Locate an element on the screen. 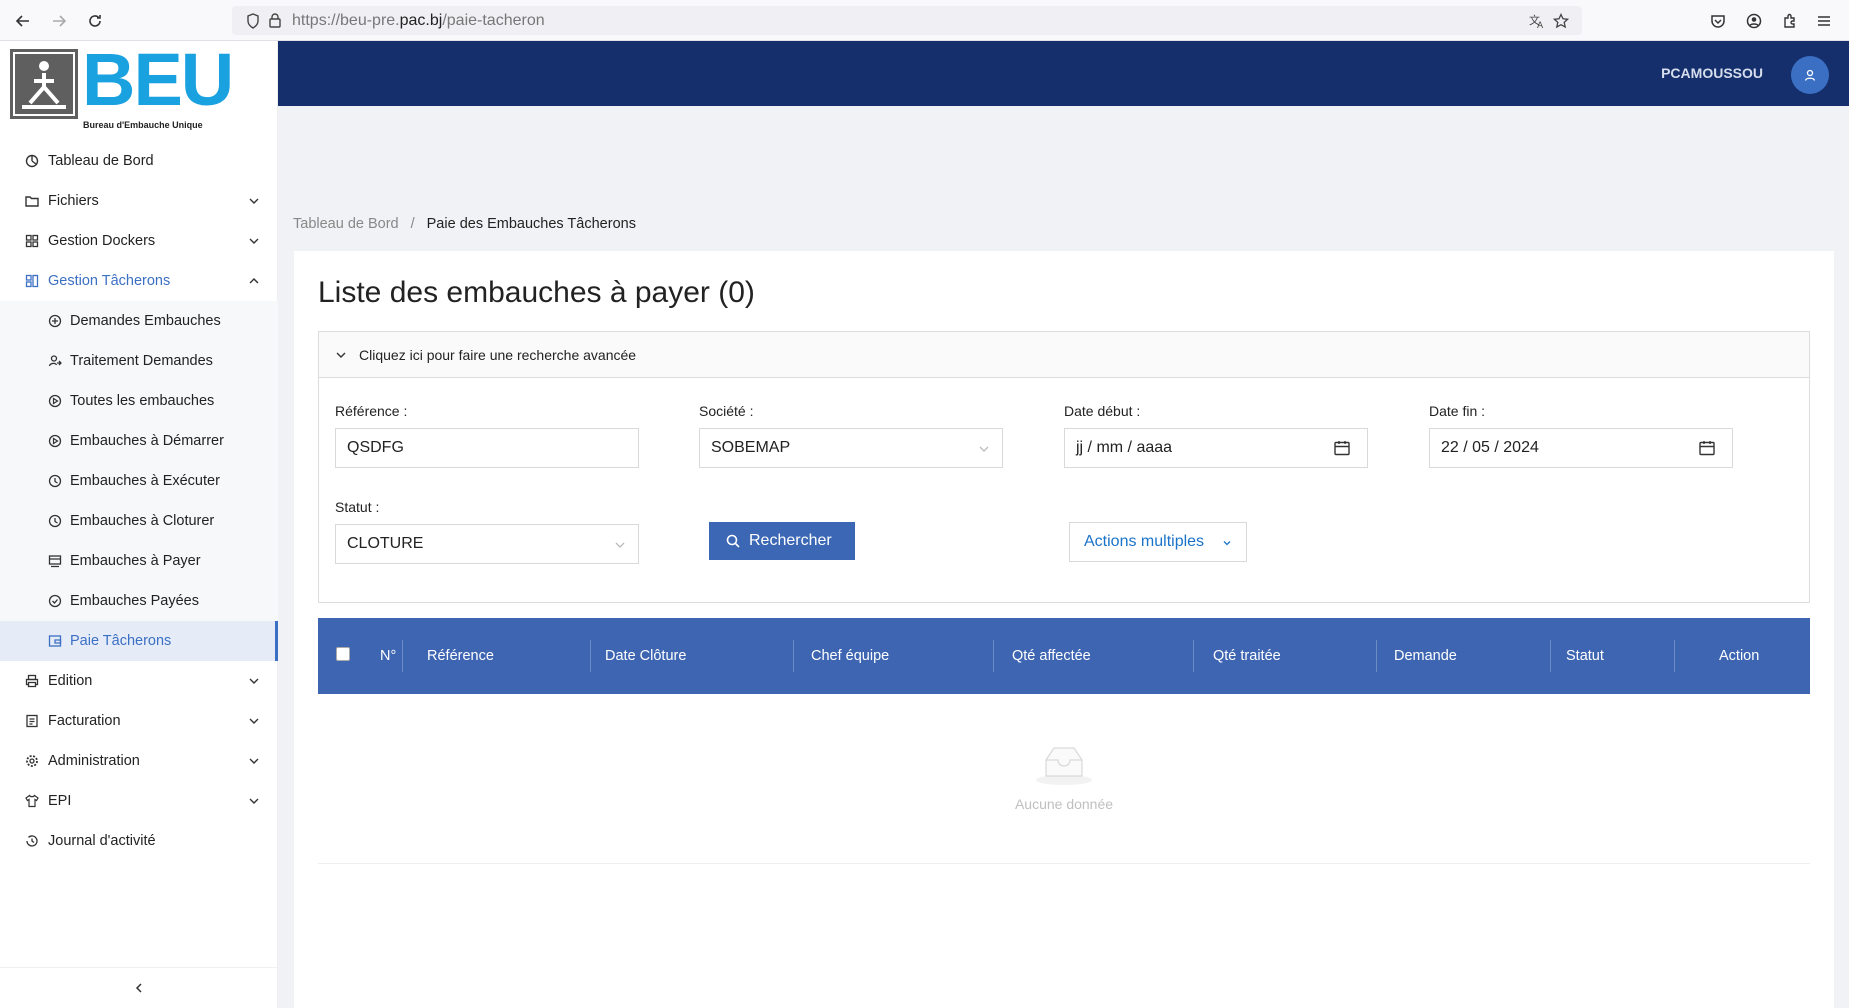  sidebar-item-label: EPI is located at coordinates (60, 801).